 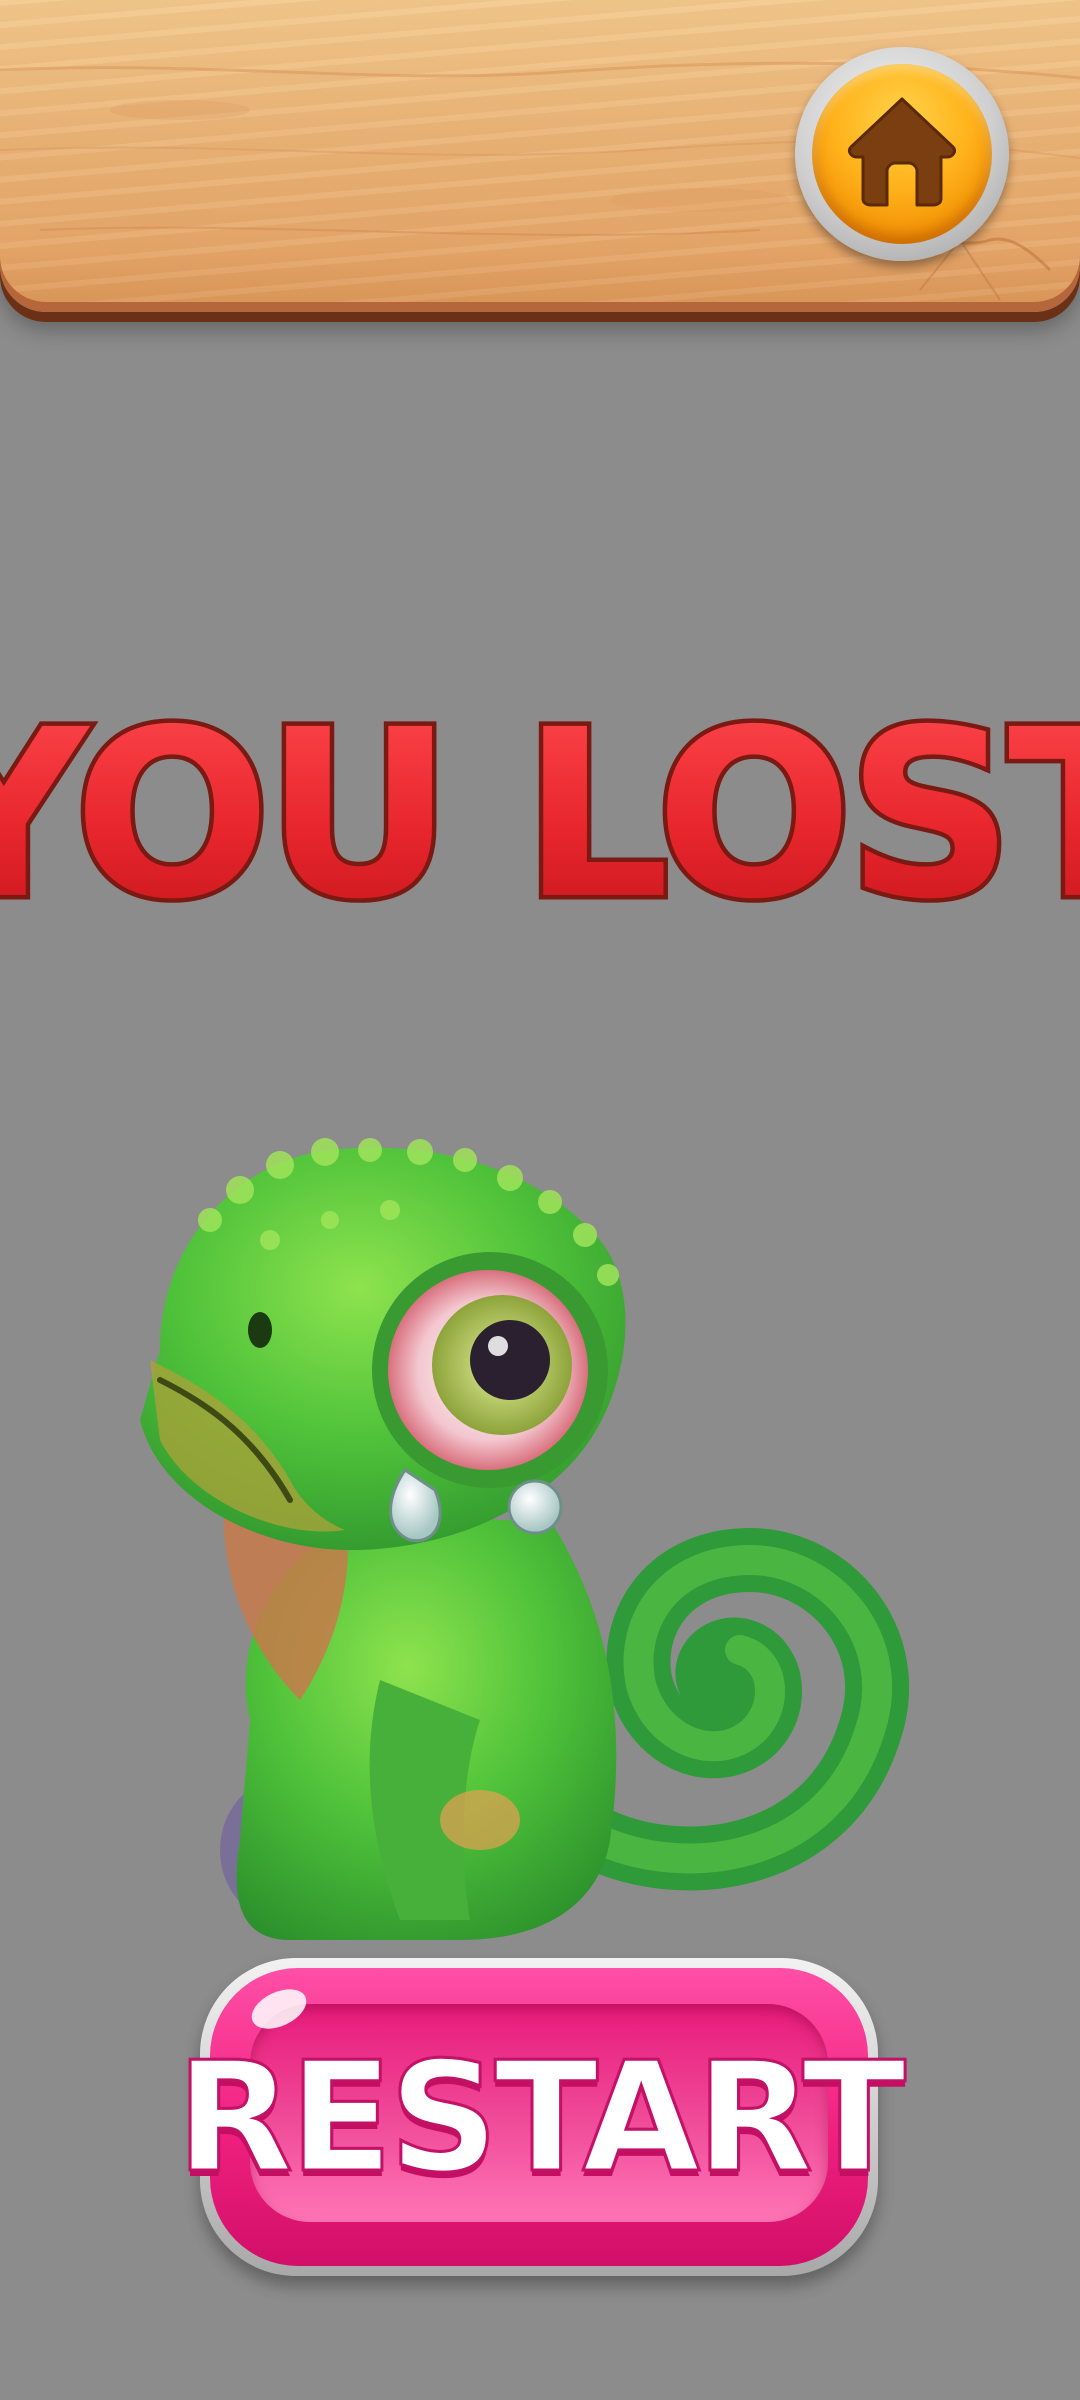 I want to click on chameleon-nostril, so click(x=260, y=1330).